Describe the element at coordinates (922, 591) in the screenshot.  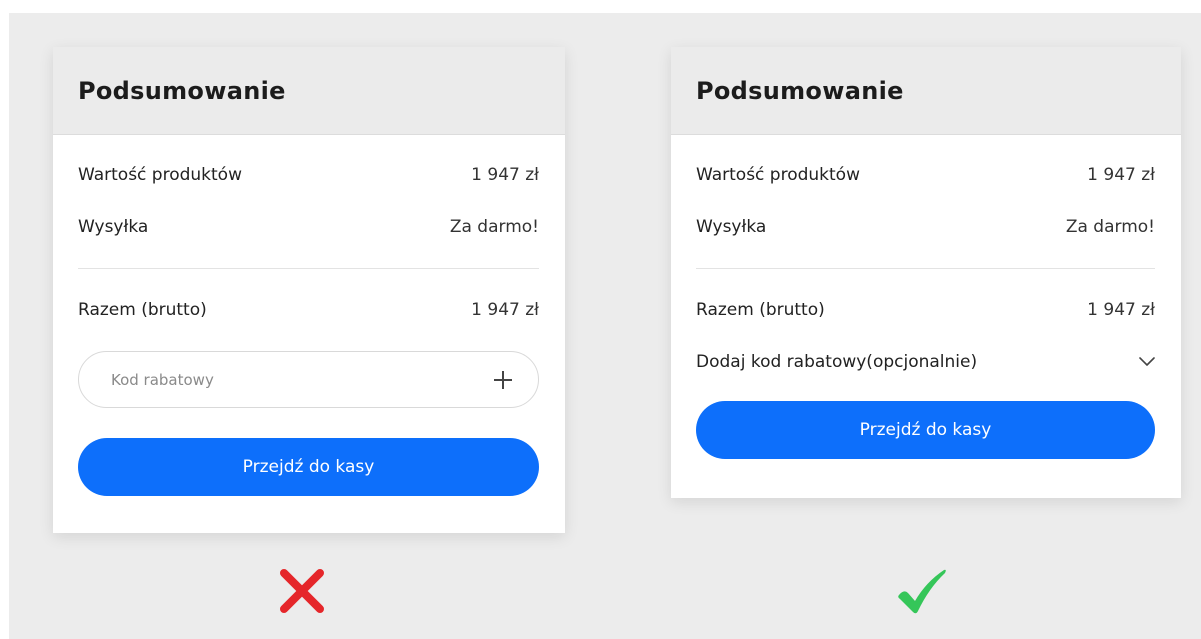
I see `checkmark-icon` at that location.